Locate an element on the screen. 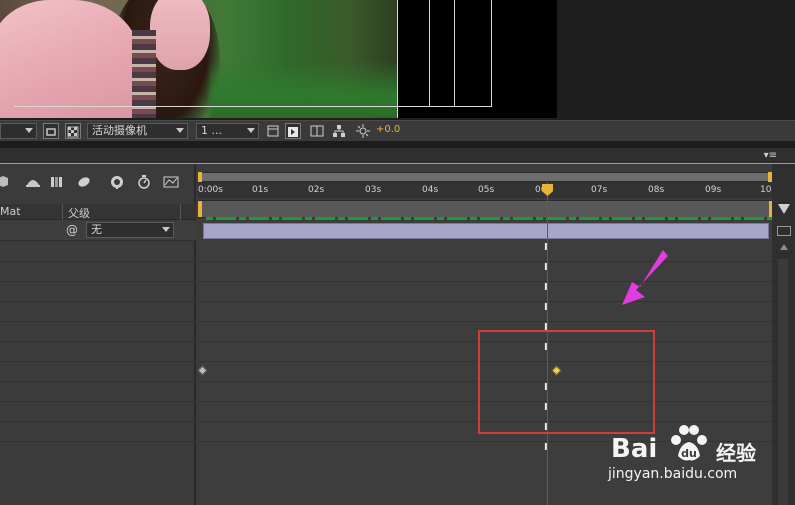 This screenshot has height=505, width=795. baidu-logo-text: Bai is located at coordinates (634, 449).